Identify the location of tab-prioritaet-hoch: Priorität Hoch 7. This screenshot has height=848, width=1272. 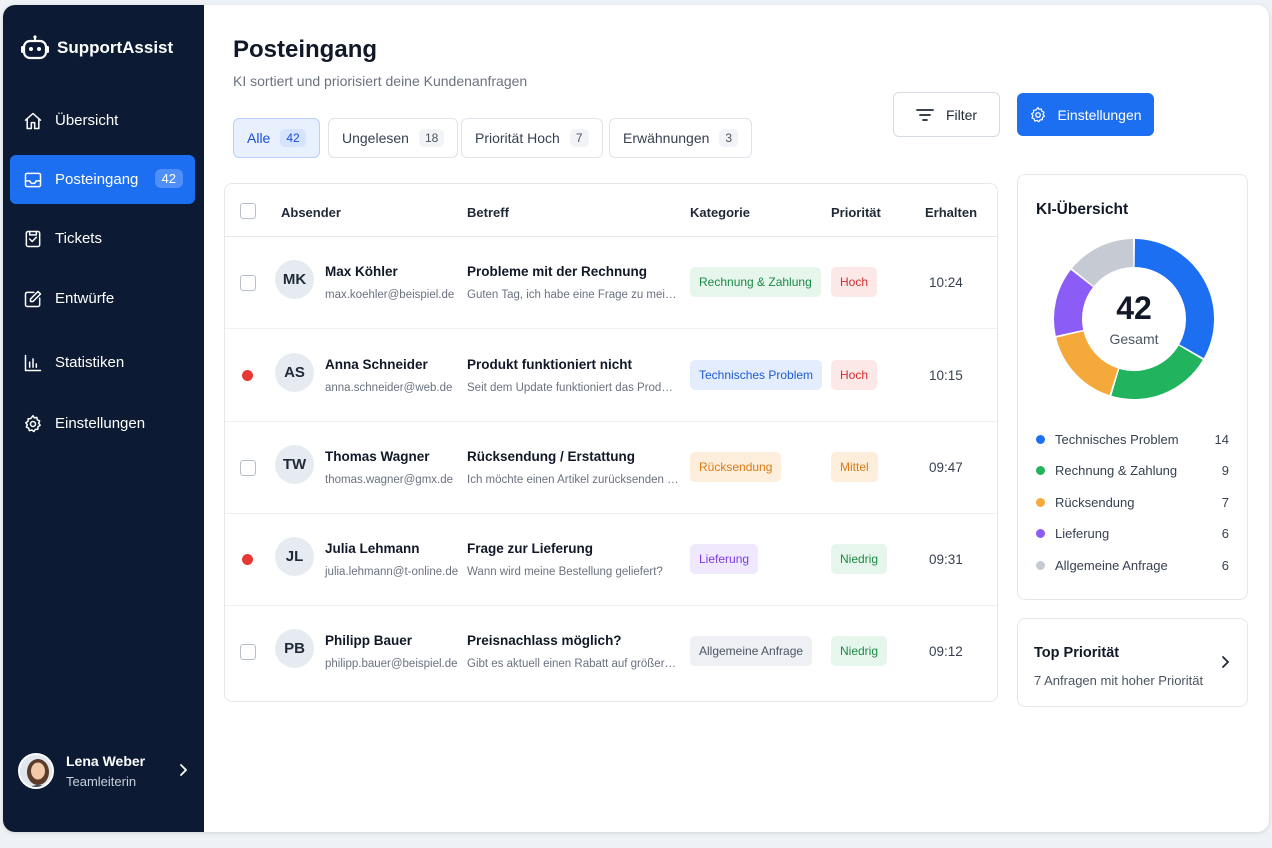
(532, 138).